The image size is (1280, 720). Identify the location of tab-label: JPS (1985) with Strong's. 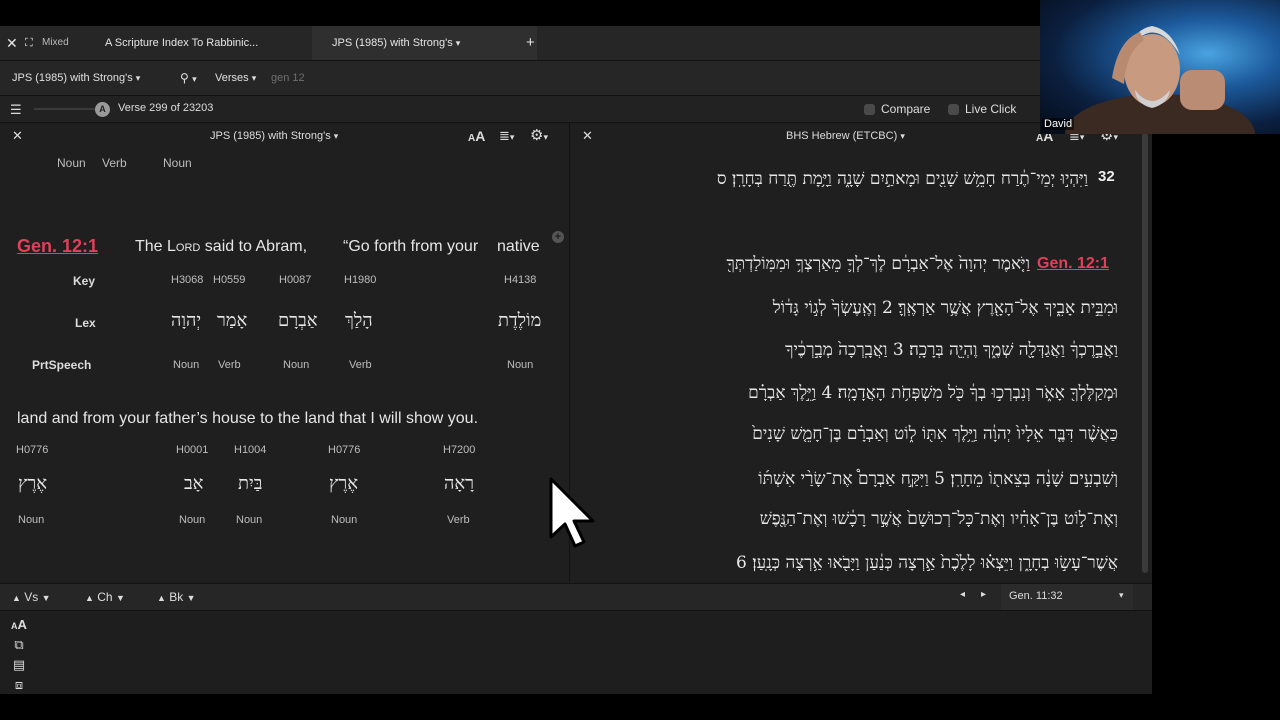
(392, 43).